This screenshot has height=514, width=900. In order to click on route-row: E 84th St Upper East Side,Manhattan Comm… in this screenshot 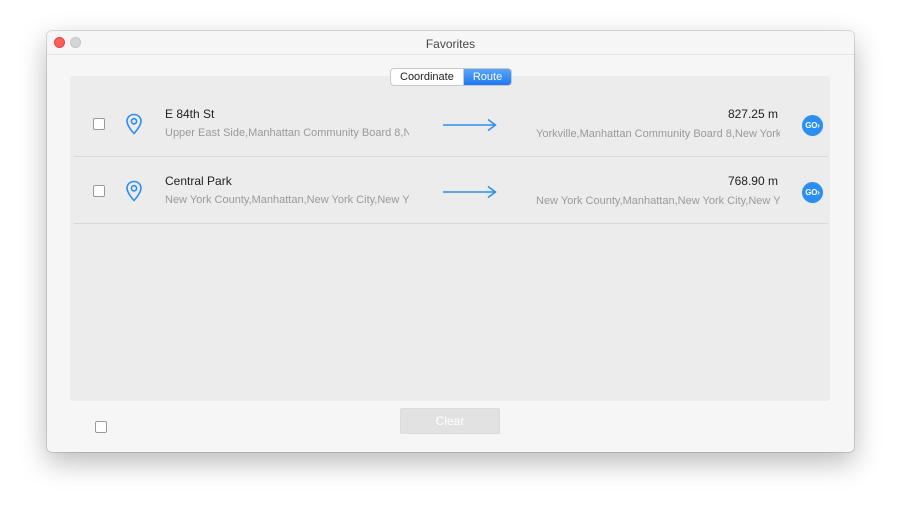, I will do `click(451, 123)`.